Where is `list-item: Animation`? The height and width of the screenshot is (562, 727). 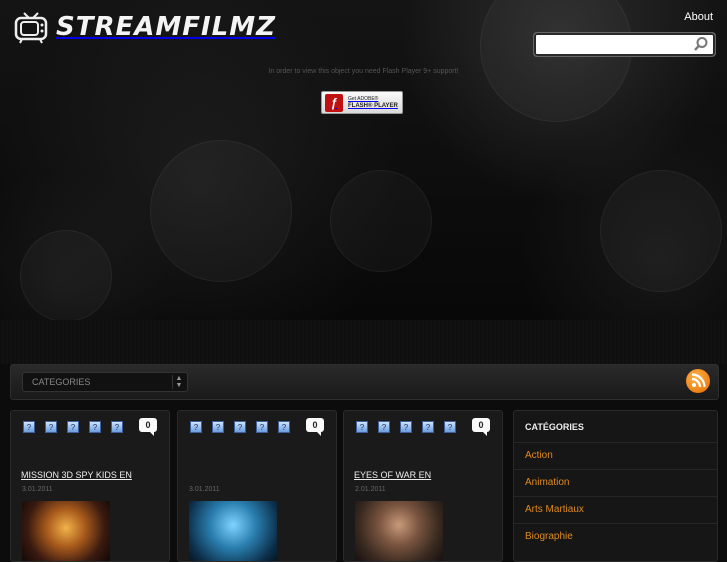
list-item: Animation is located at coordinates (615, 482).